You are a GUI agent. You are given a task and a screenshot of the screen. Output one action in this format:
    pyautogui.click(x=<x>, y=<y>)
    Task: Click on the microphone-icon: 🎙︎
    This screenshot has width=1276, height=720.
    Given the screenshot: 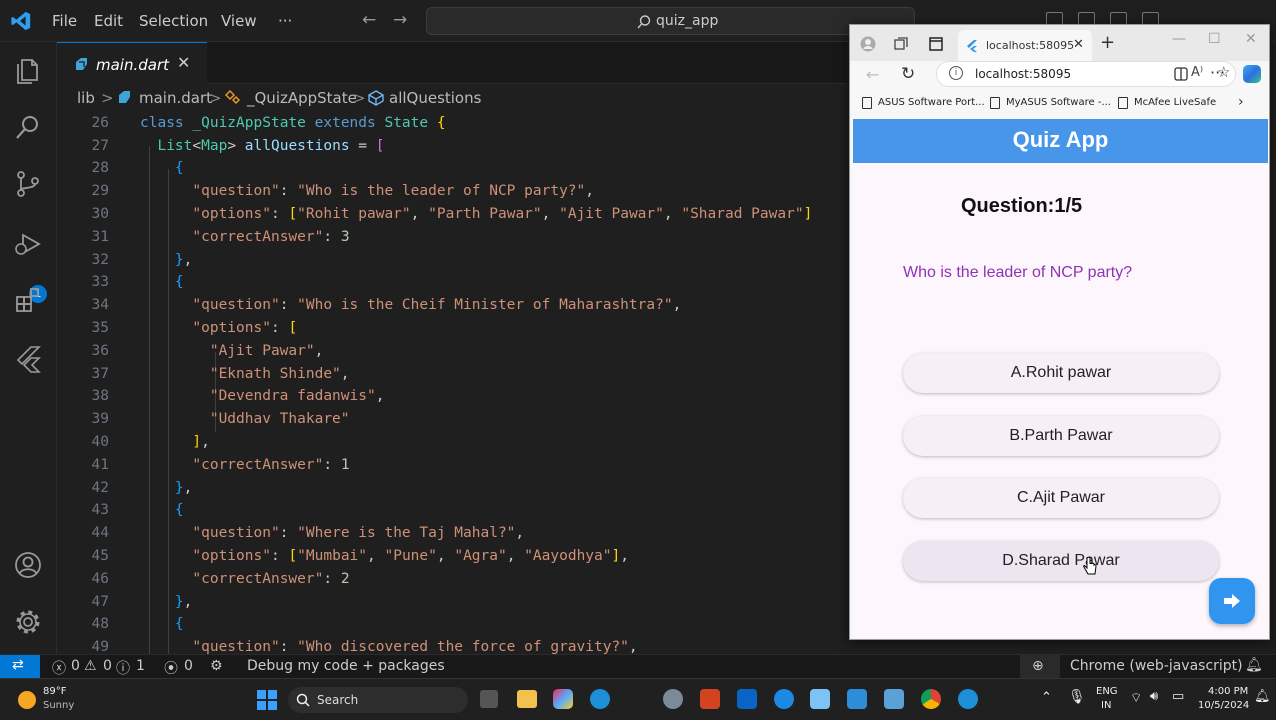 What is the action you would take?
    pyautogui.click(x=1077, y=697)
    